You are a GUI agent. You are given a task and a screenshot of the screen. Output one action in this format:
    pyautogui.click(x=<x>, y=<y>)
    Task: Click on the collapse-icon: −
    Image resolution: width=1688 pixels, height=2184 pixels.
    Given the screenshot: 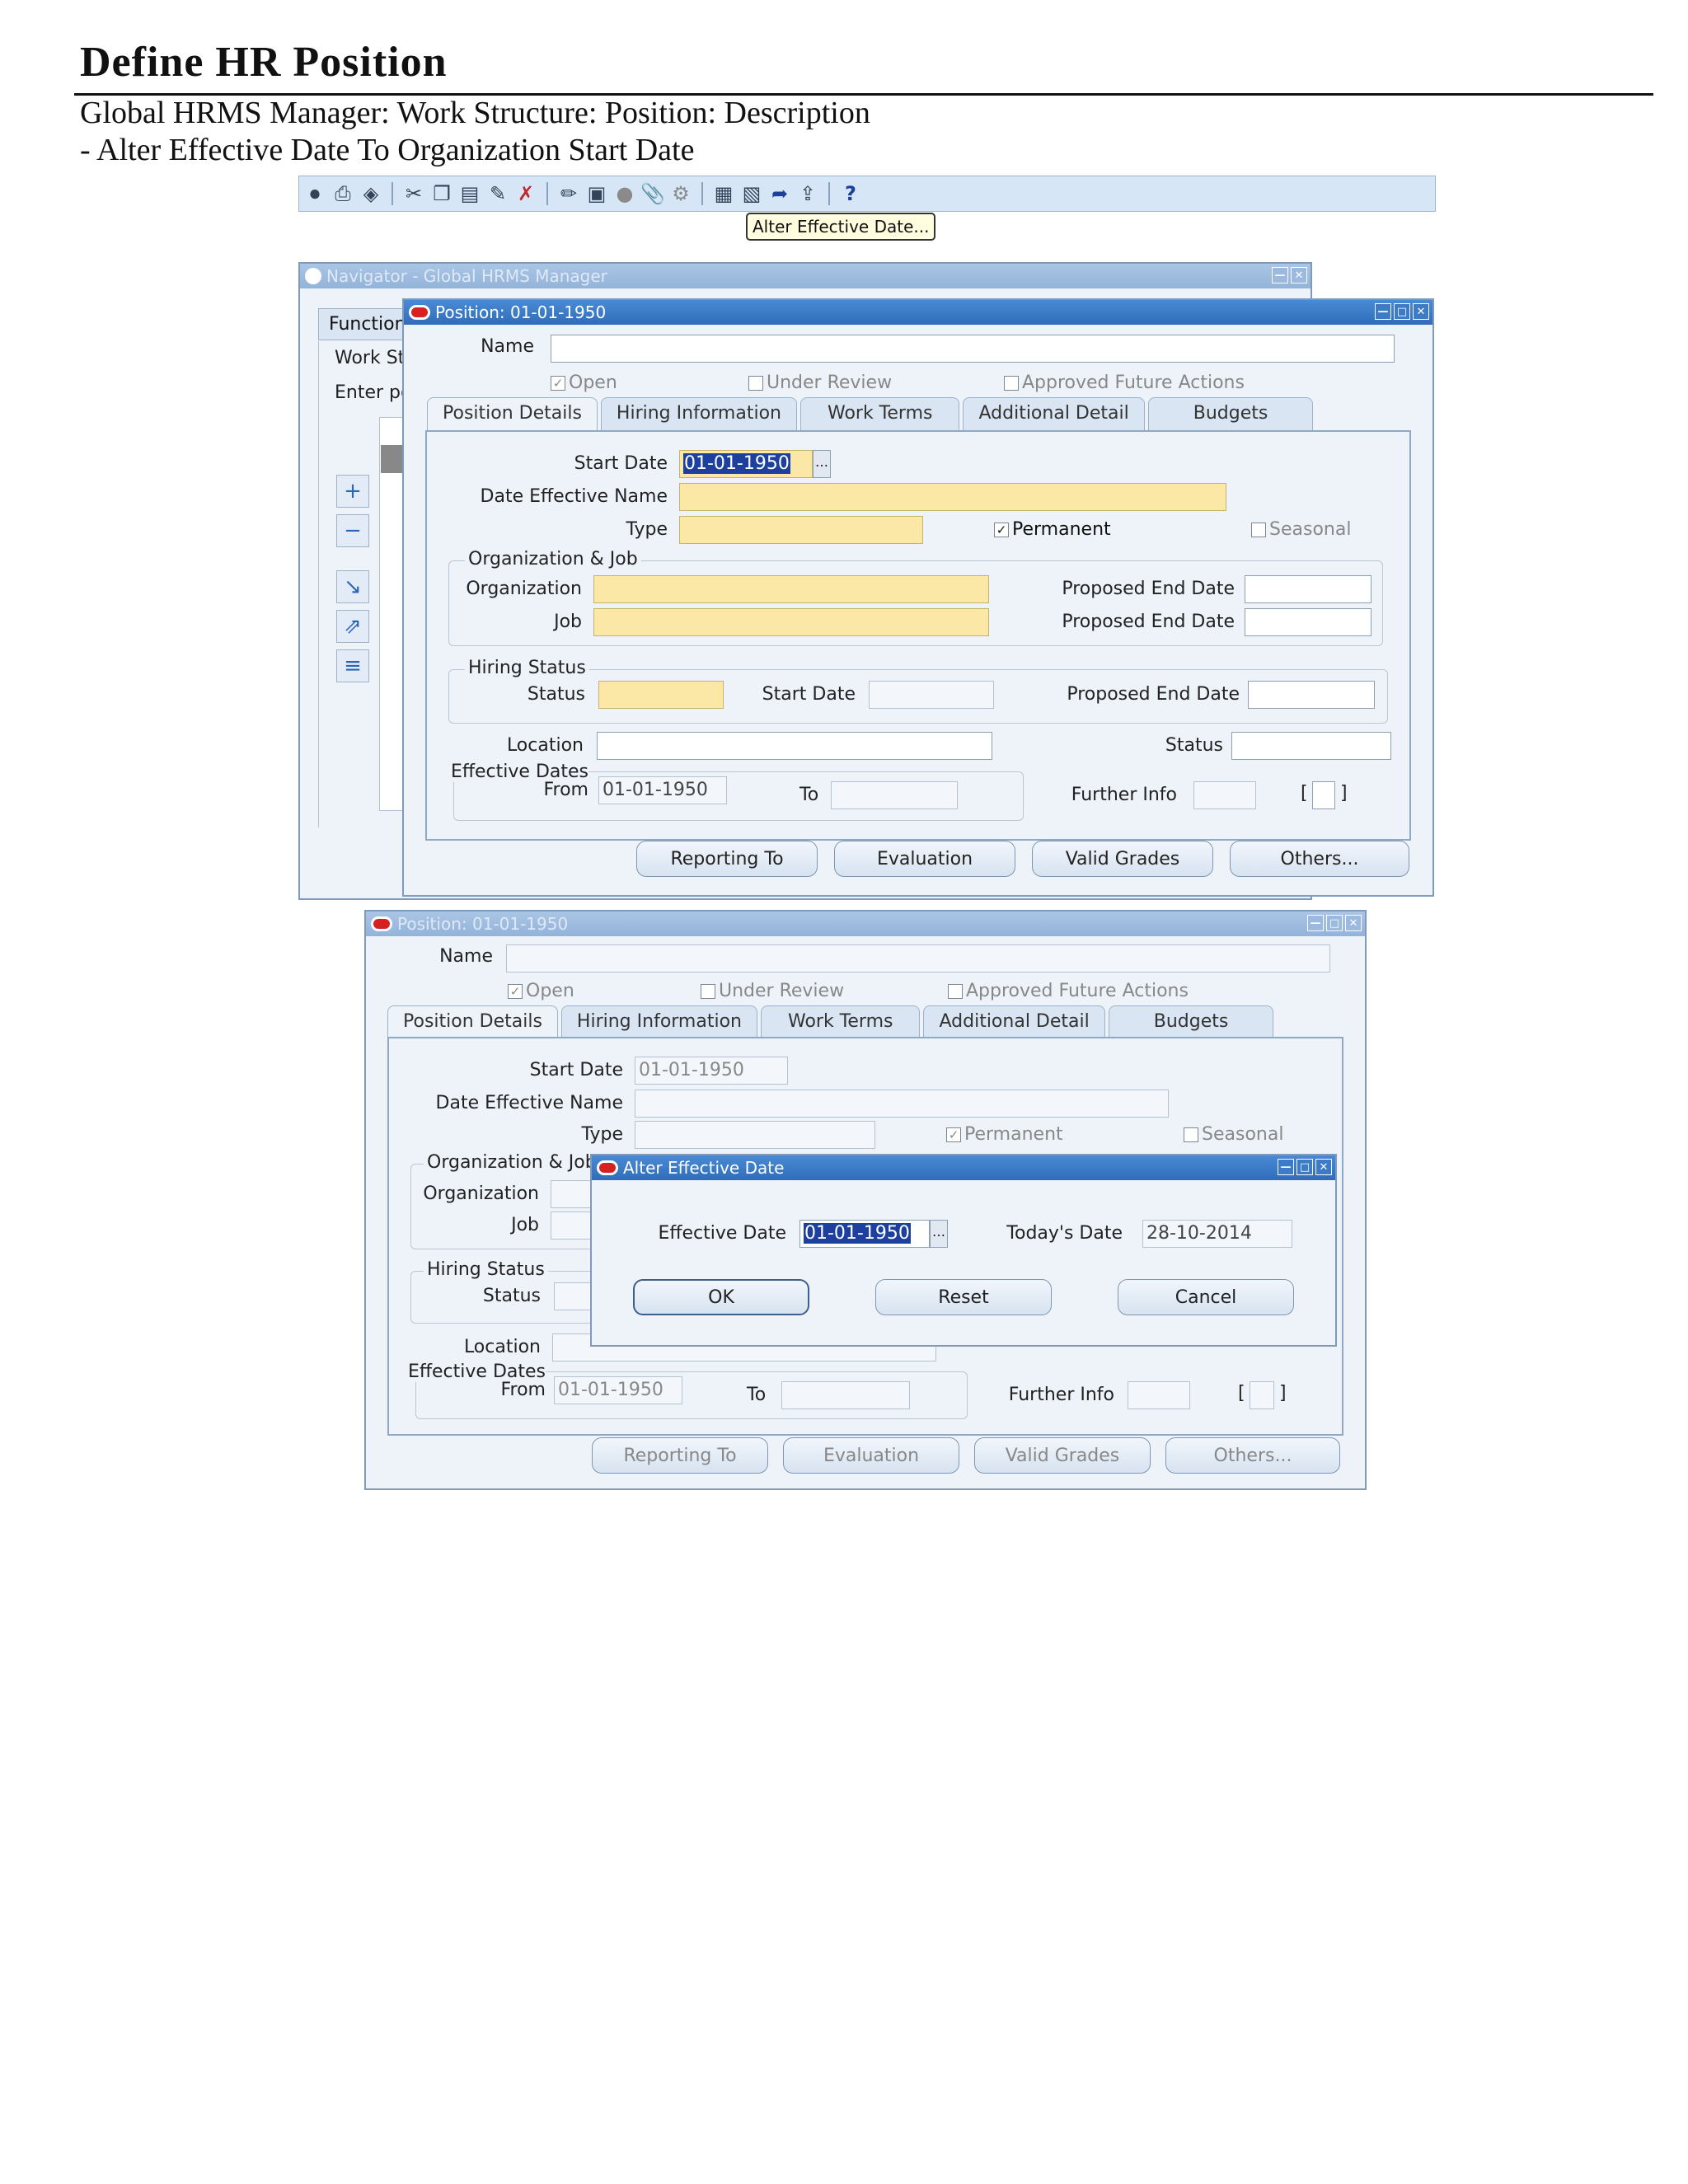 What is the action you would take?
    pyautogui.click(x=353, y=530)
    